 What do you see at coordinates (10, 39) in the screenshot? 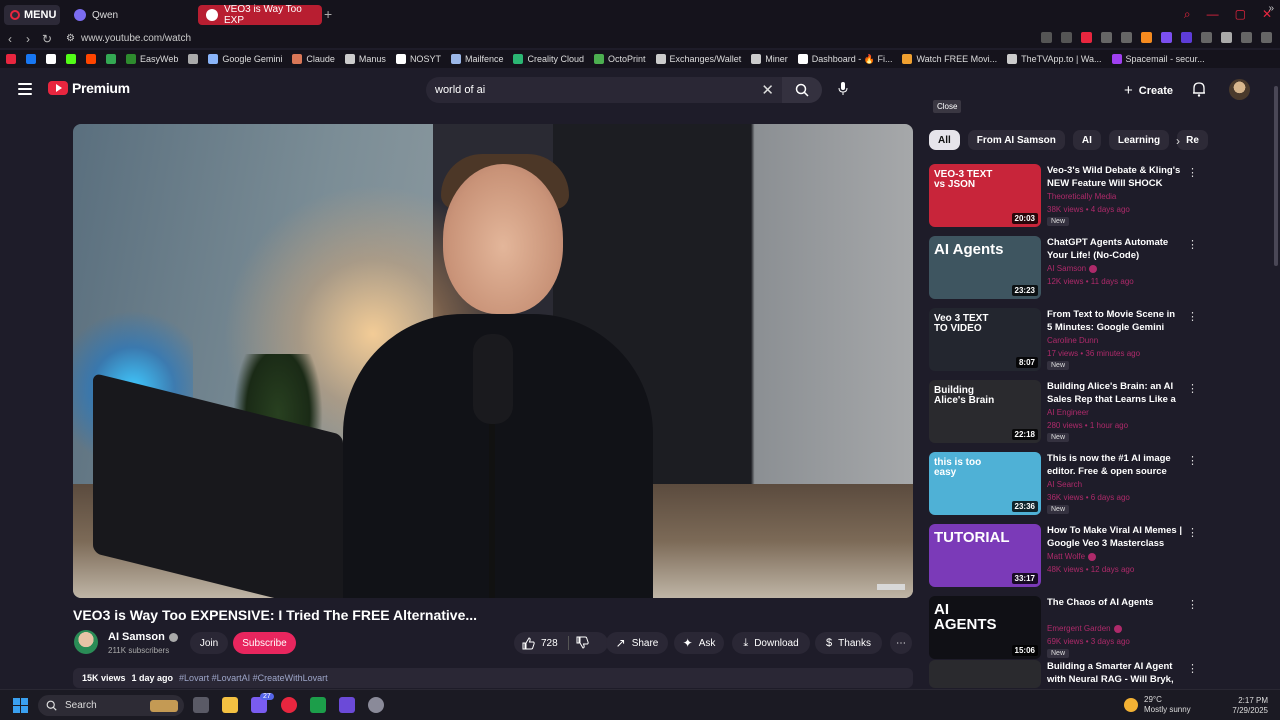
I see `back-icon: ‹` at bounding box center [10, 39].